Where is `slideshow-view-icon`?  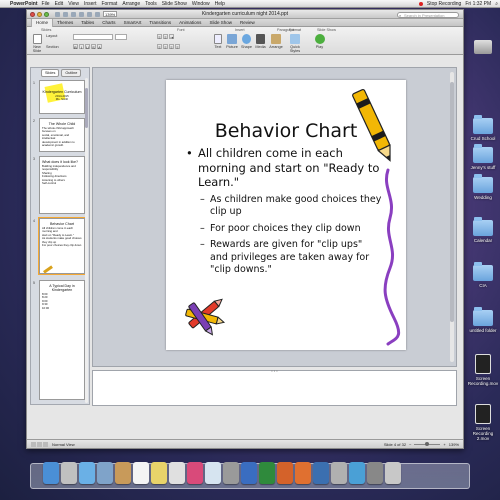 slideshow-view-icon is located at coordinates (45, 444).